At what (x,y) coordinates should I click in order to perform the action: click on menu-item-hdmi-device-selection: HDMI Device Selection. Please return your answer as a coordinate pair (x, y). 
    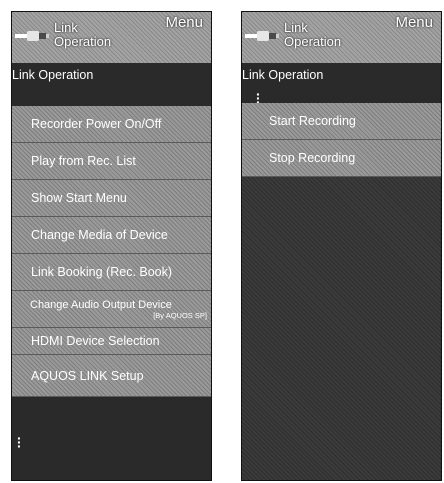
    Looking at the image, I should click on (111, 341).